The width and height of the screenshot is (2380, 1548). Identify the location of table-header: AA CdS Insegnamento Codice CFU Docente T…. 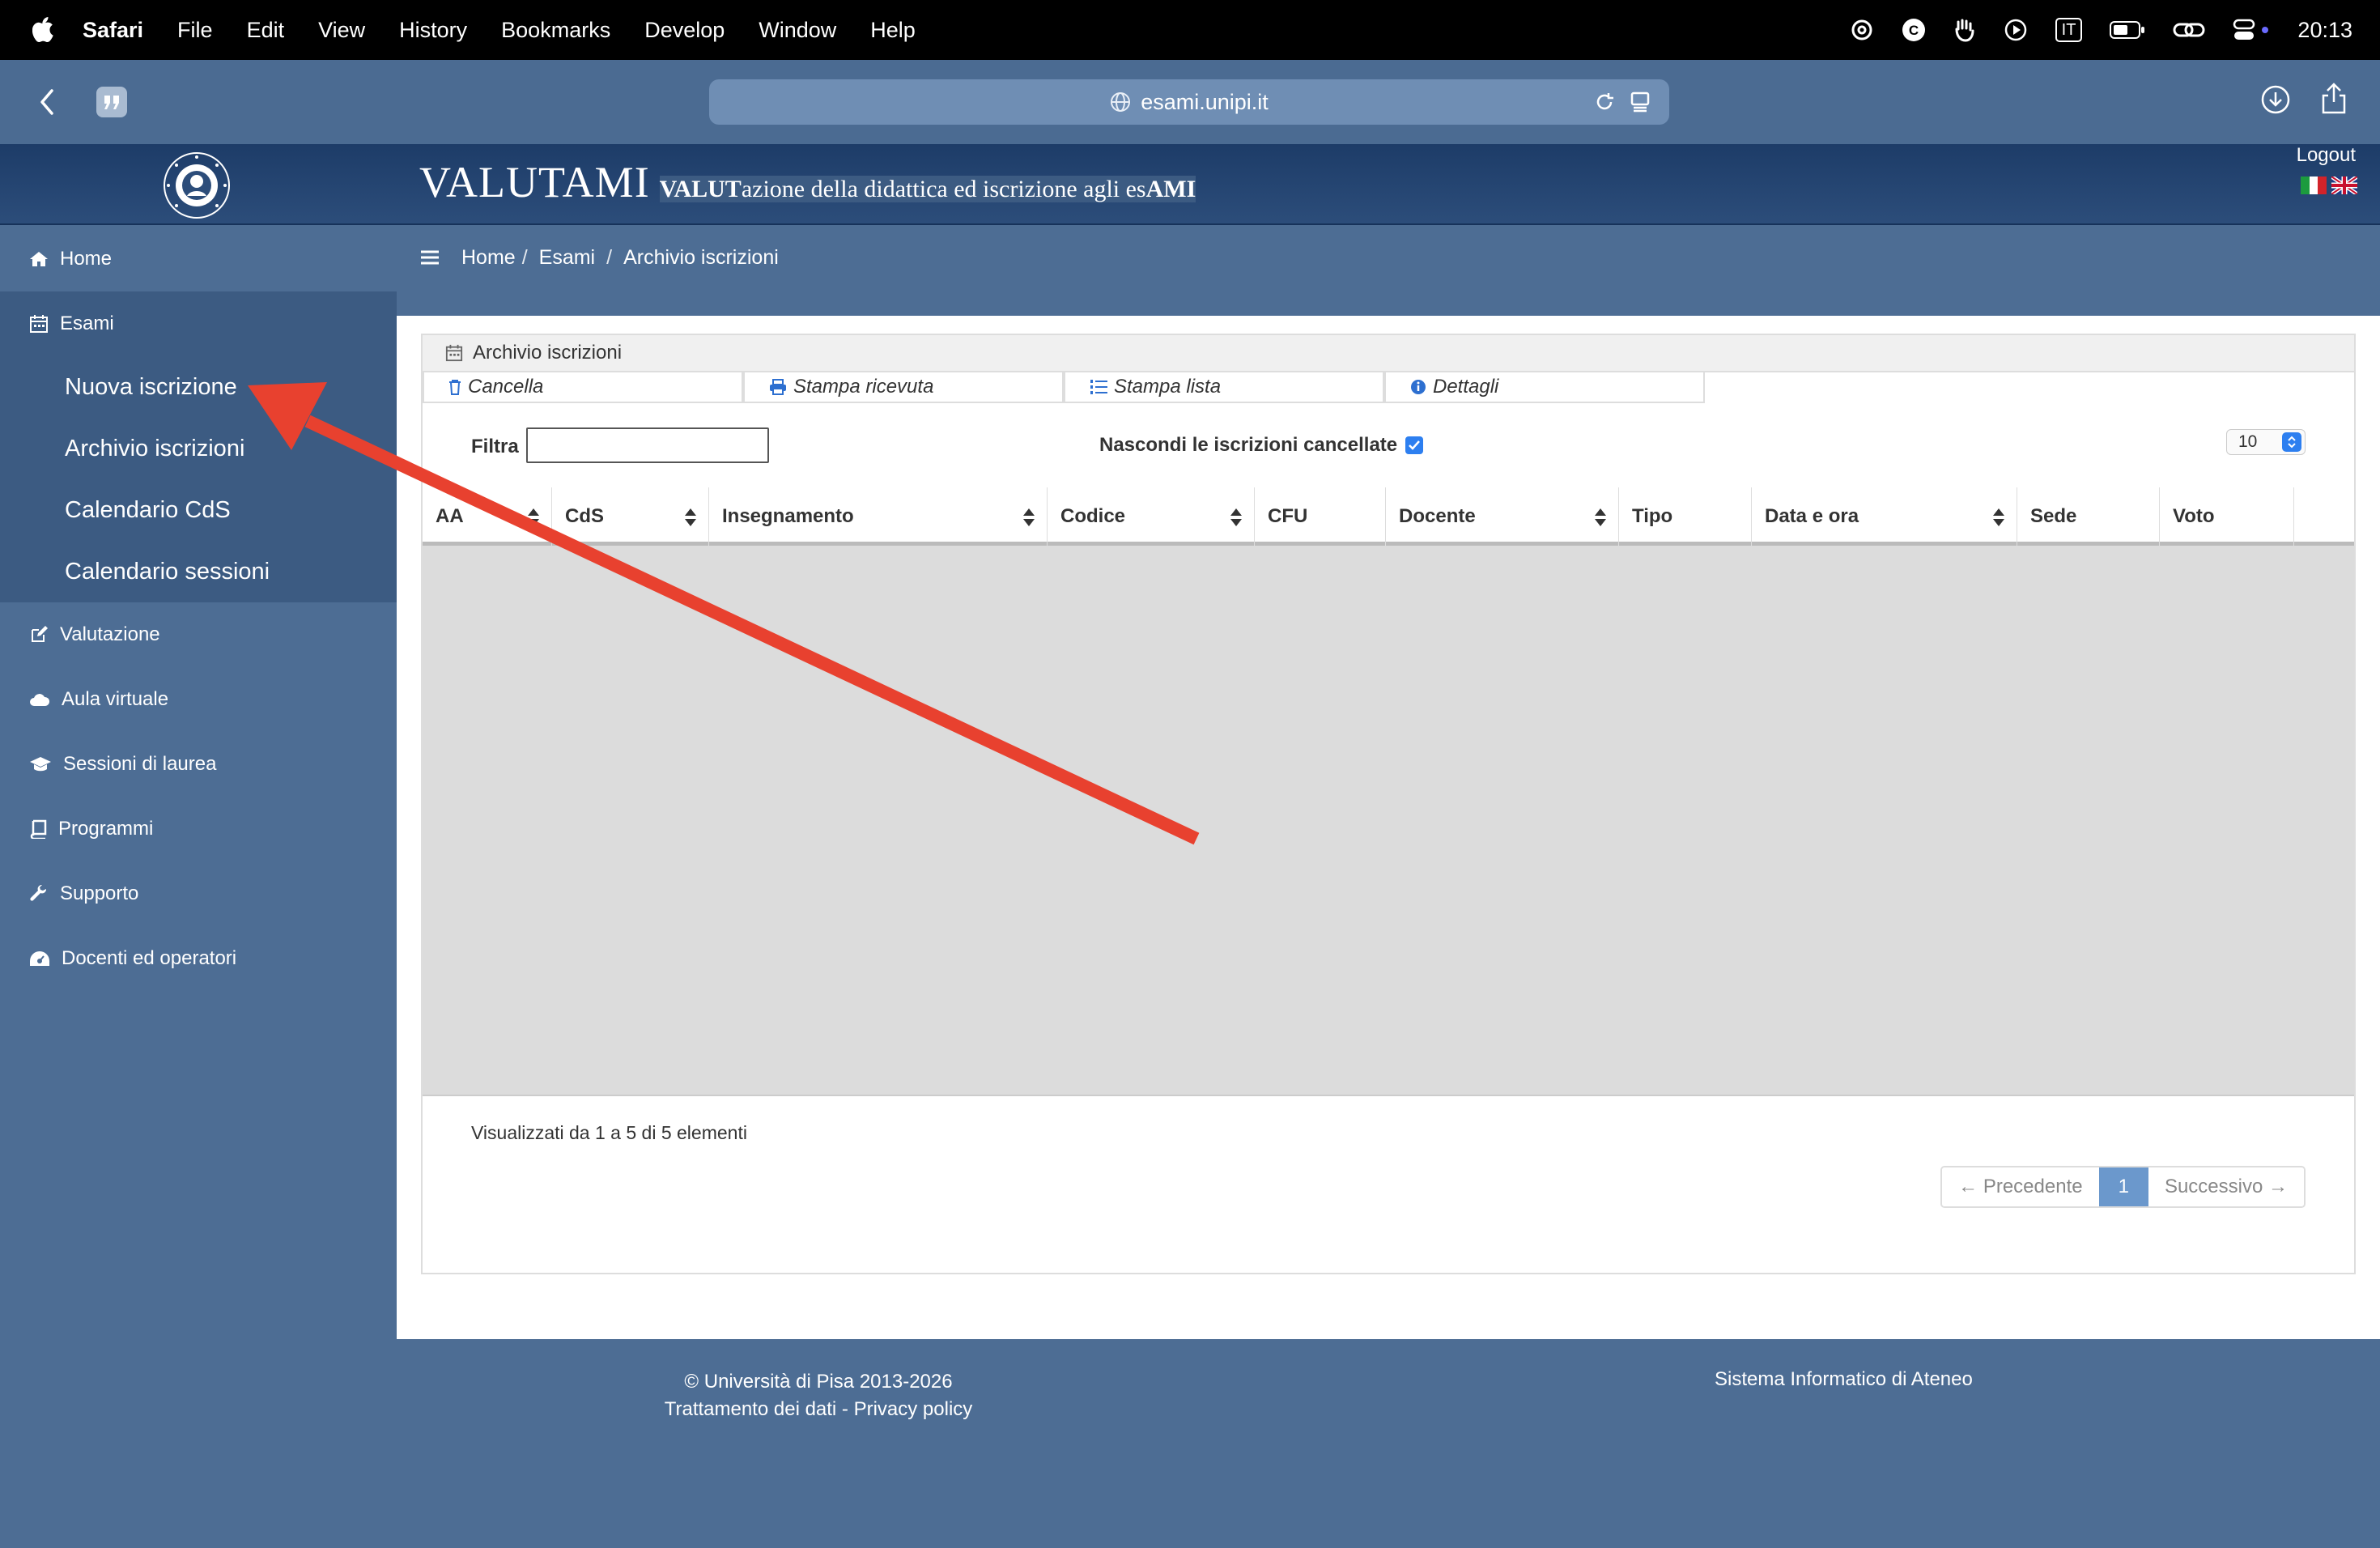
(1388, 516).